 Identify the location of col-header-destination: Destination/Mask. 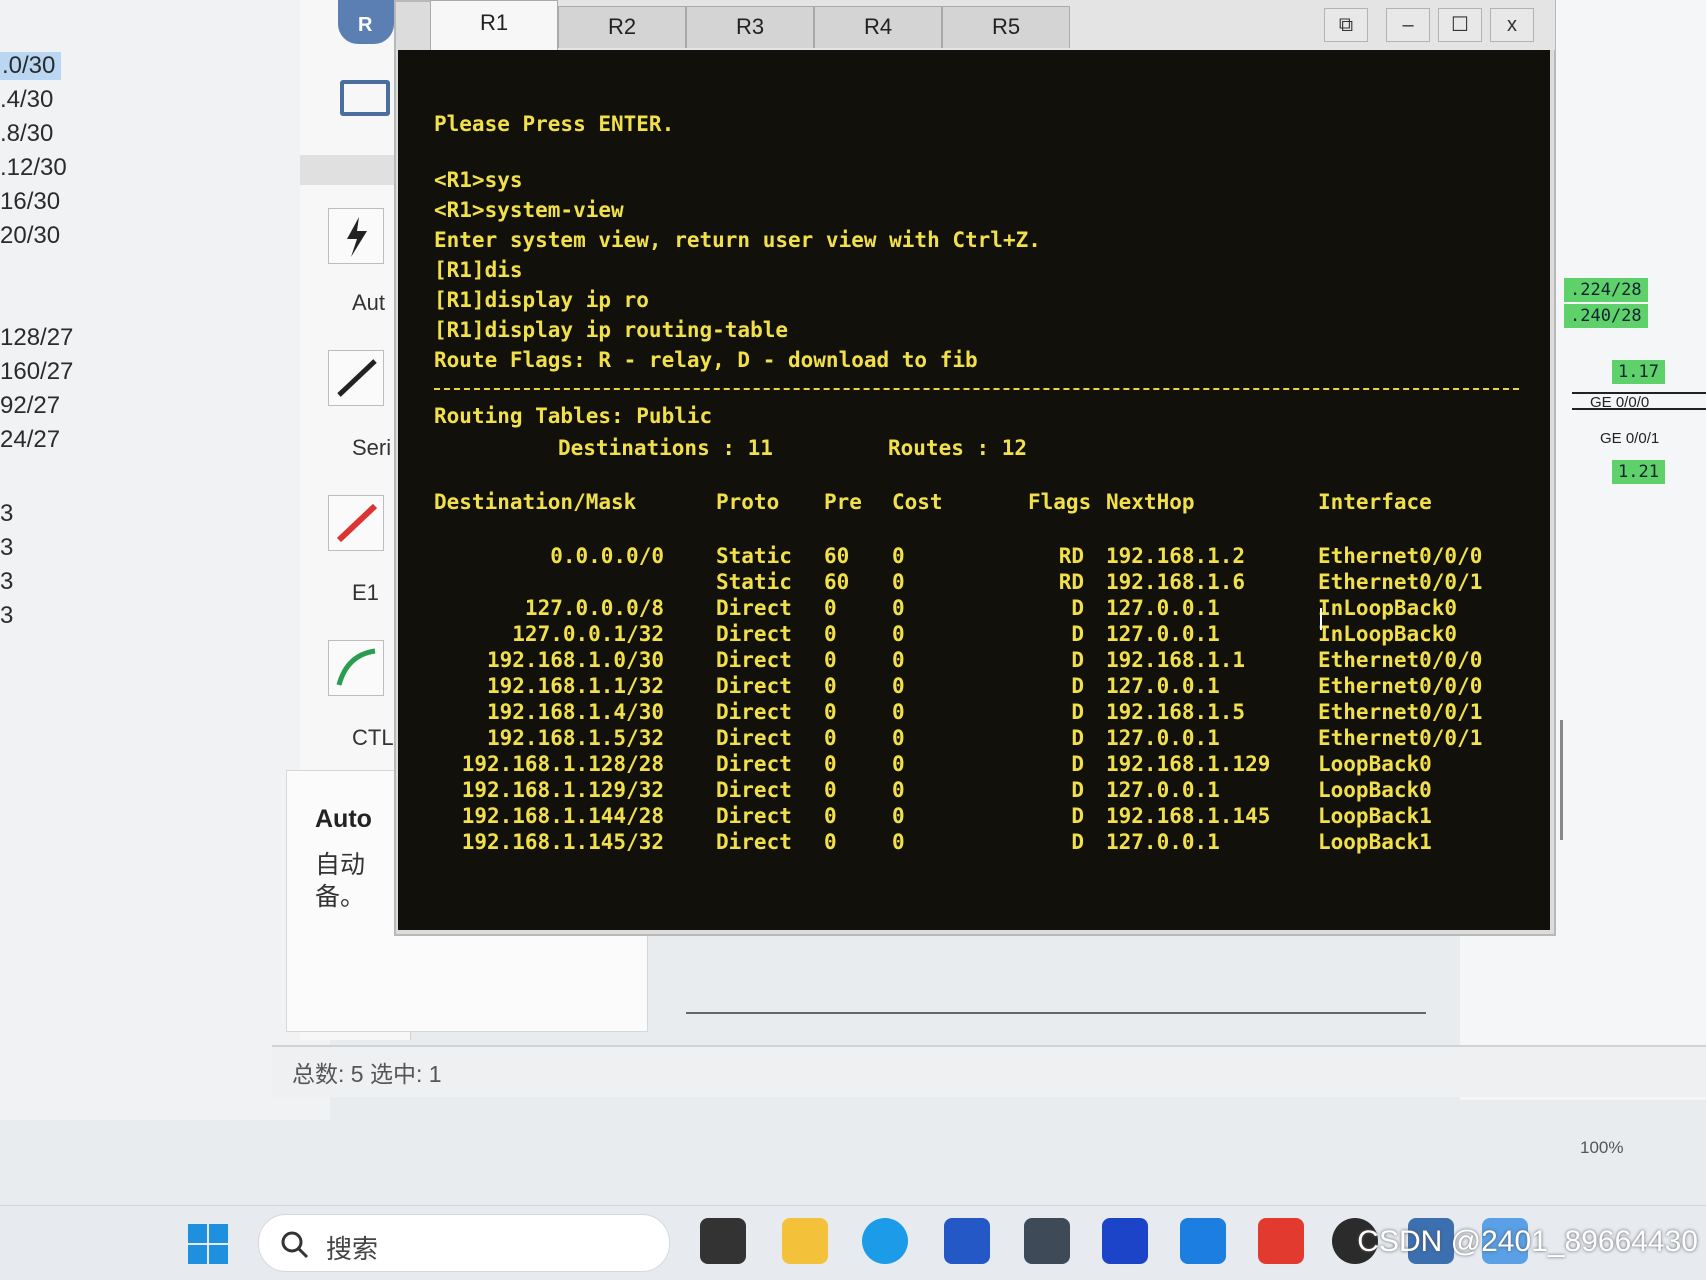
(535, 502).